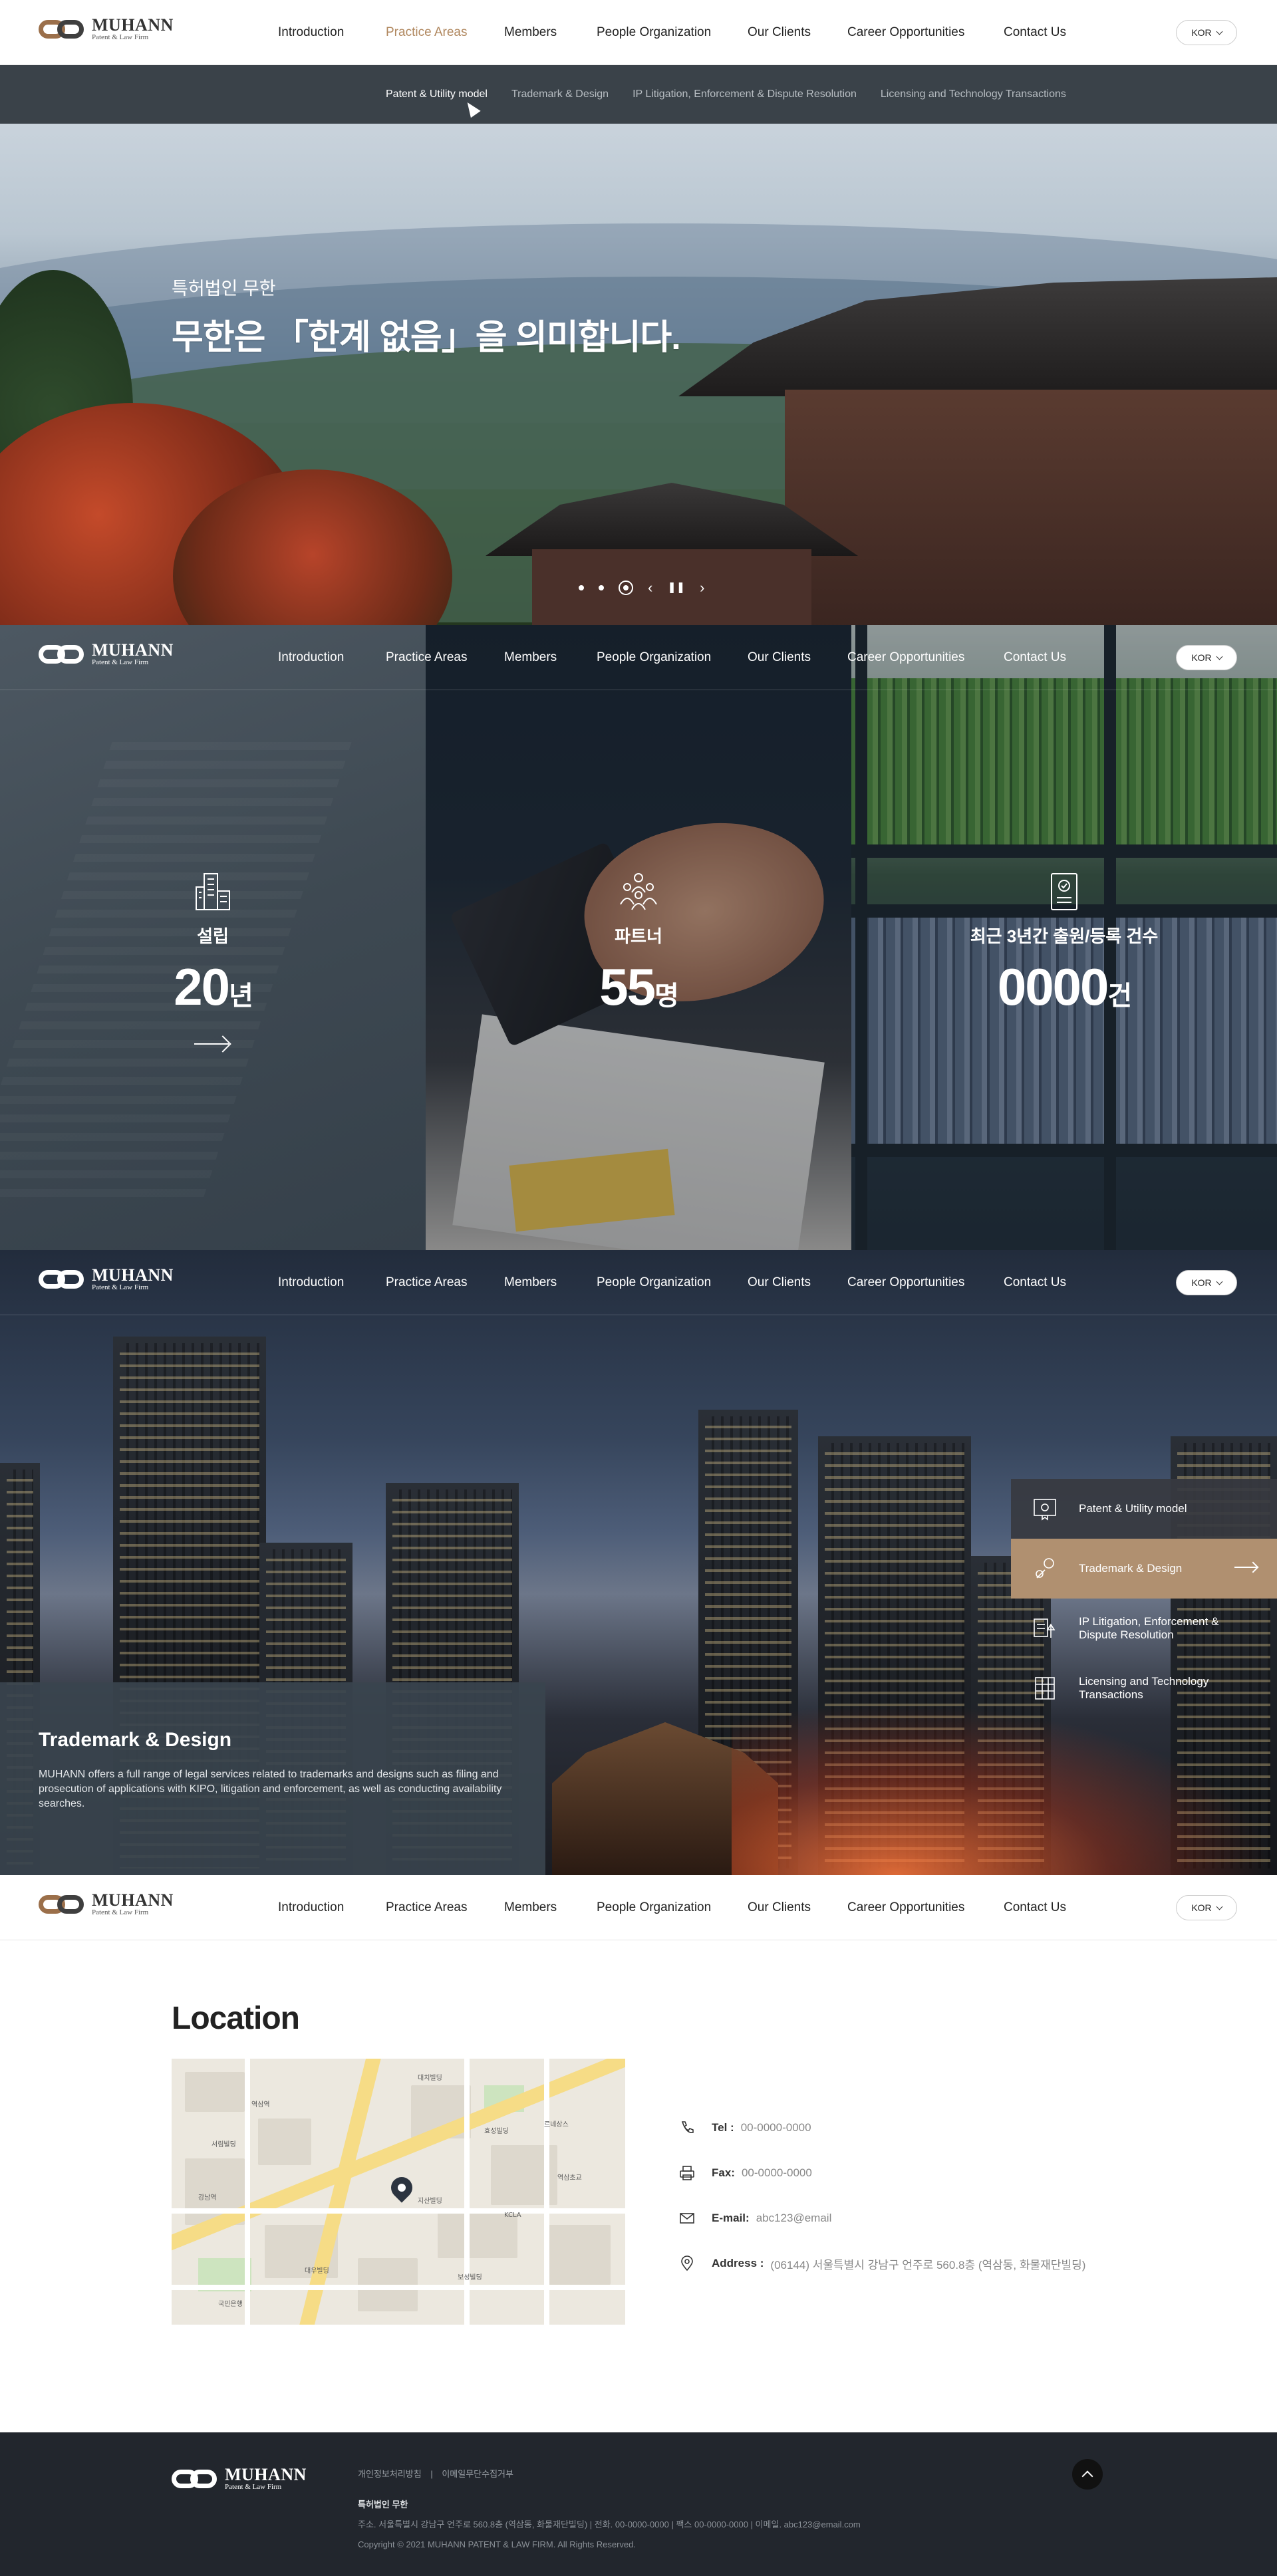 The height and width of the screenshot is (2576, 1277). I want to click on mail-icon, so click(687, 2218).